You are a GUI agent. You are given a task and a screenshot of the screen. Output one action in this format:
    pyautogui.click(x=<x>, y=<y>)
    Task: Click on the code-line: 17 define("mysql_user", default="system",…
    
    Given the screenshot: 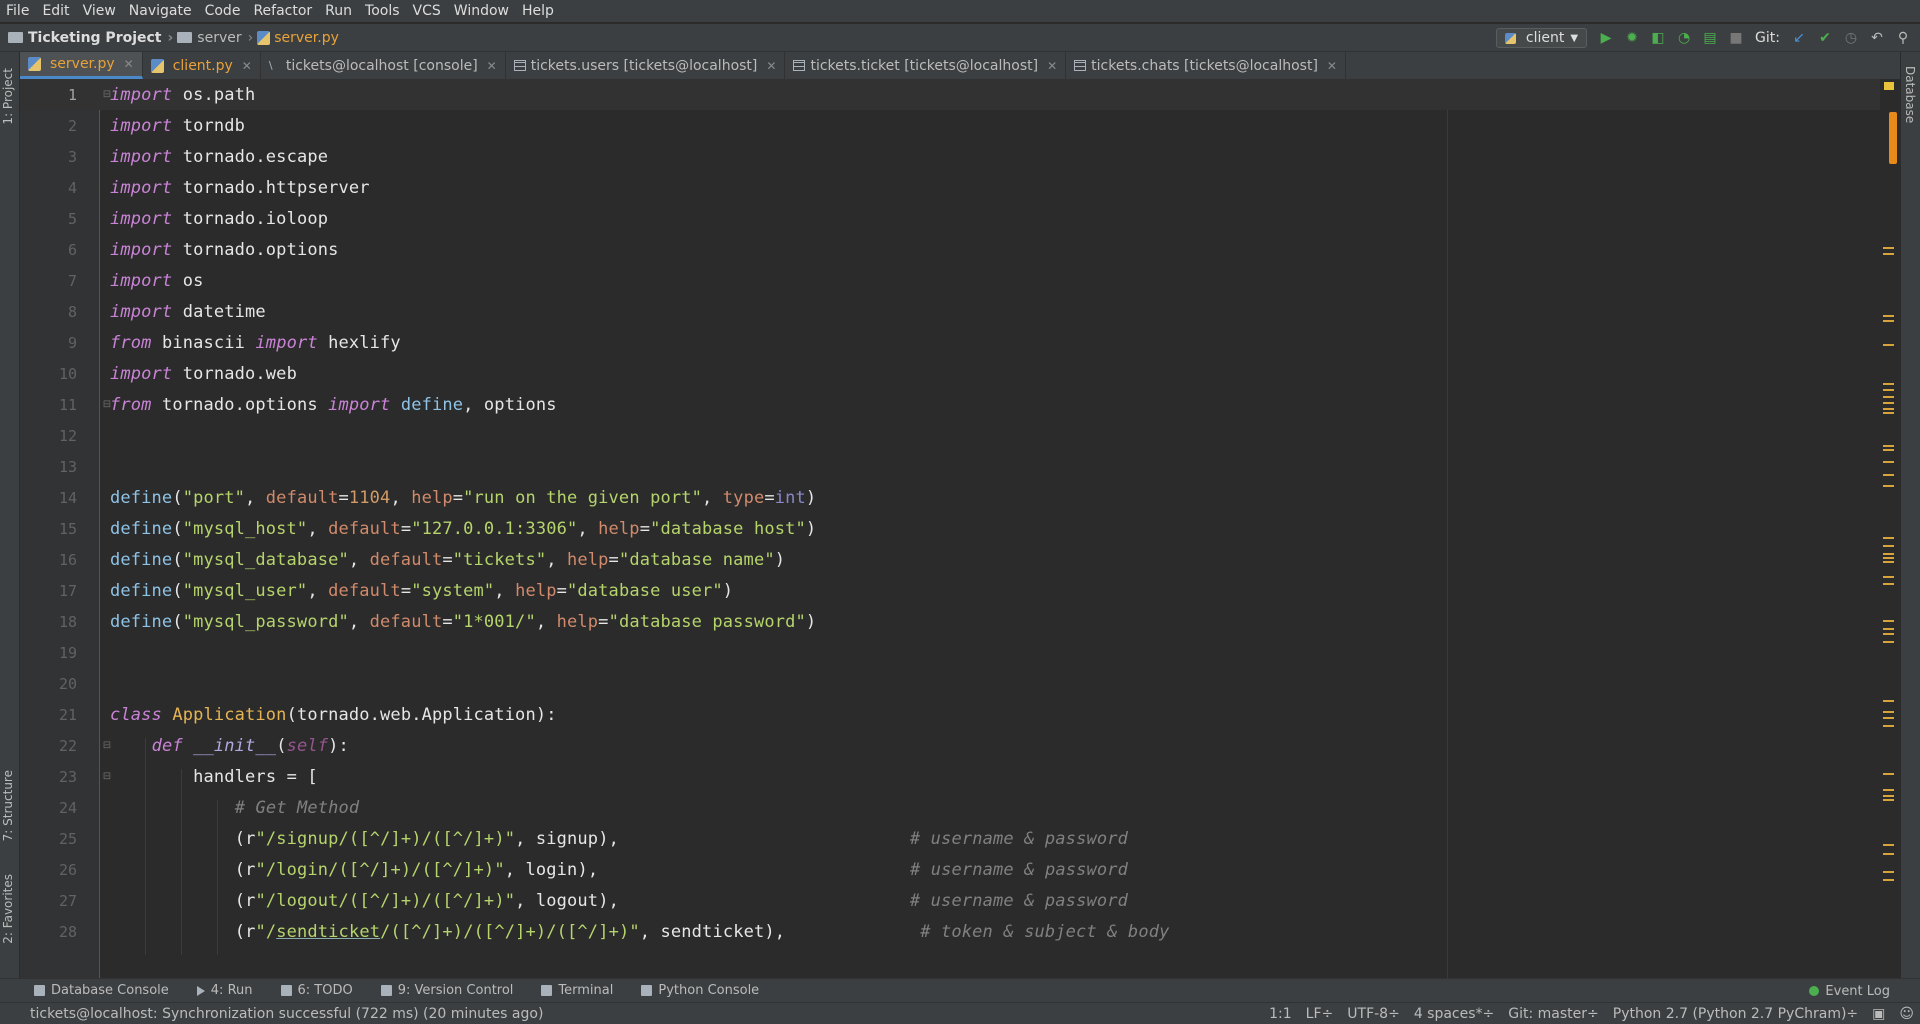 What is the action you would take?
    pyautogui.click(x=950, y=590)
    